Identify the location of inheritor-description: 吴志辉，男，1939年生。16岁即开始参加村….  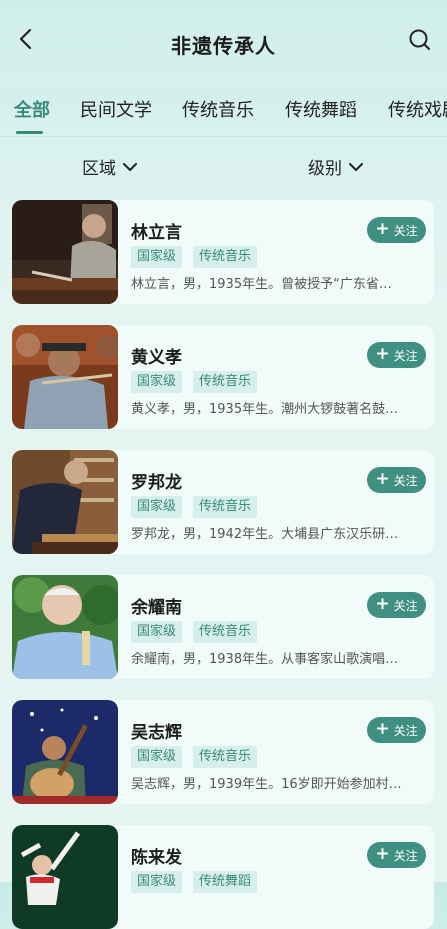
(266, 784).